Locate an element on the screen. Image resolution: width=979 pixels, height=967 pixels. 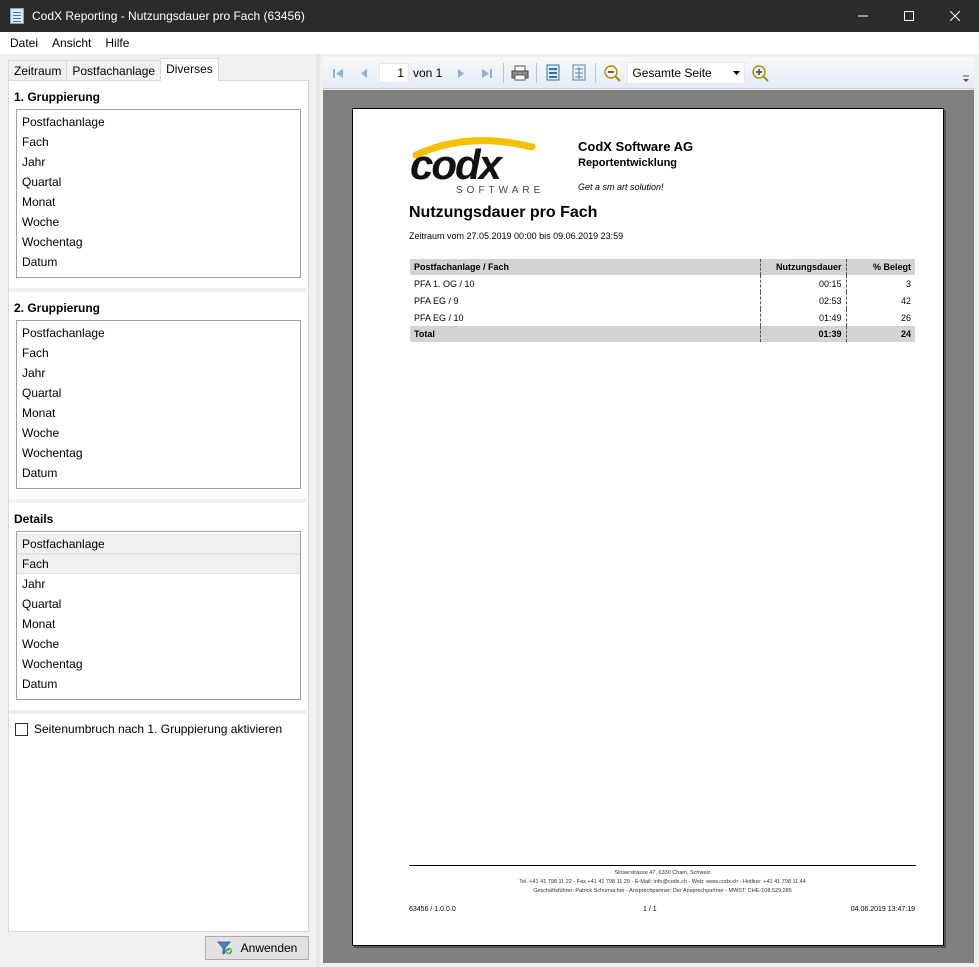
overflow-icon is located at coordinates (966, 78).